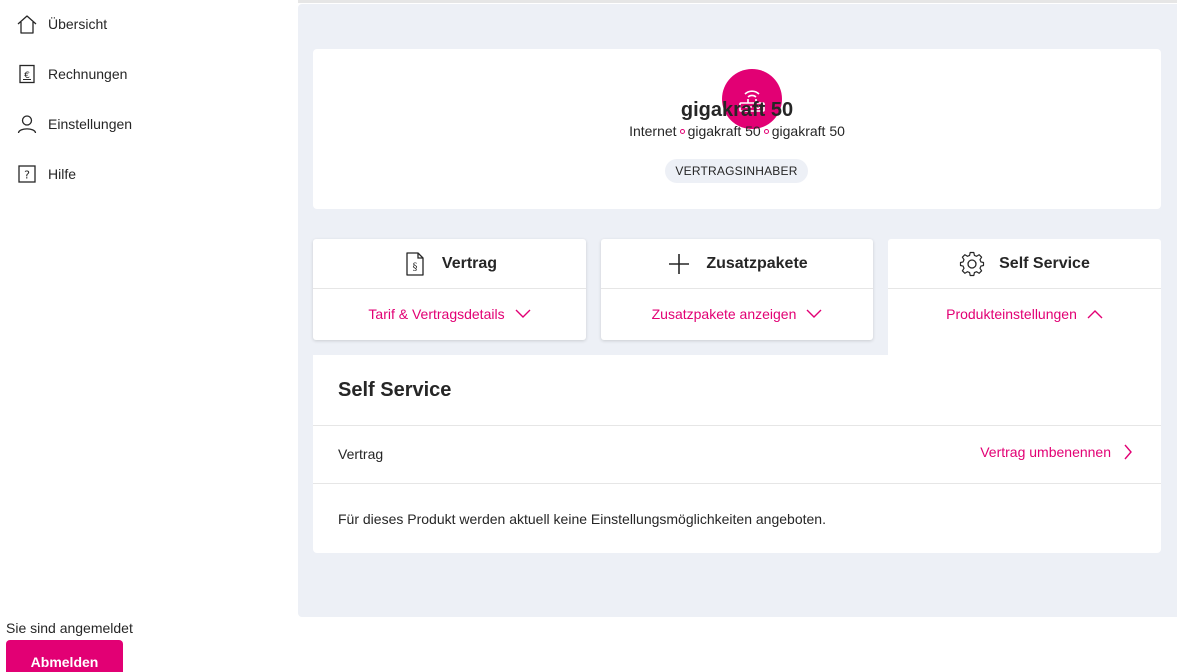 This screenshot has width=1177, height=672. What do you see at coordinates (972, 264) in the screenshot?
I see `gear-icon` at bounding box center [972, 264].